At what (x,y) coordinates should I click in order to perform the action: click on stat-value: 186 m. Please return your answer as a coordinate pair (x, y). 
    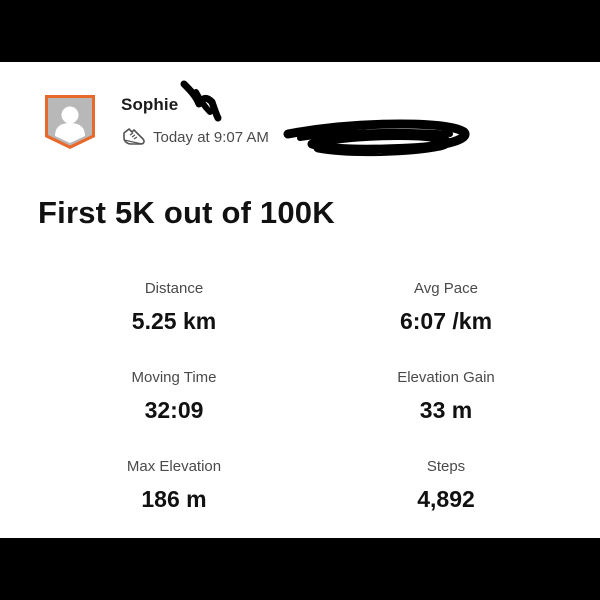
    Looking at the image, I should click on (174, 499).